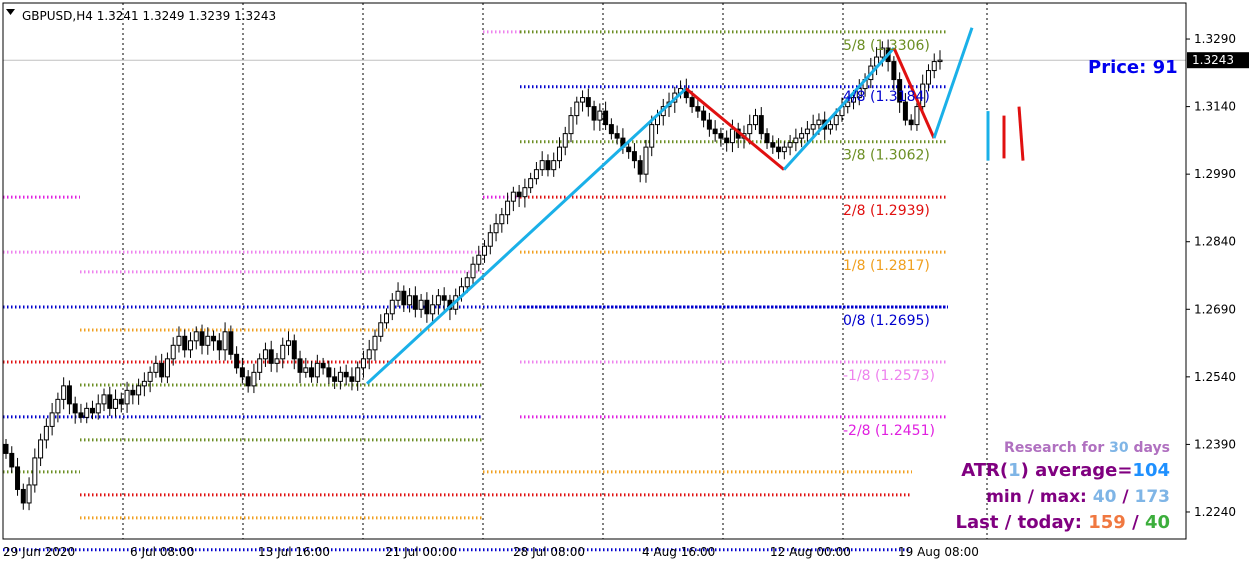 The height and width of the screenshot is (569, 1250). Describe the element at coordinates (889, 376) in the screenshot. I see `murrey-level-label: -1/8 (1.2573)` at that location.